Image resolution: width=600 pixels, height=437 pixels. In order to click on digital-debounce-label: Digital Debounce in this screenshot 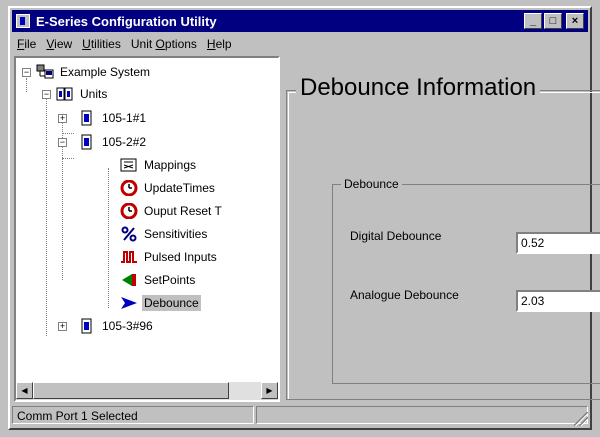, I will do `click(396, 236)`.